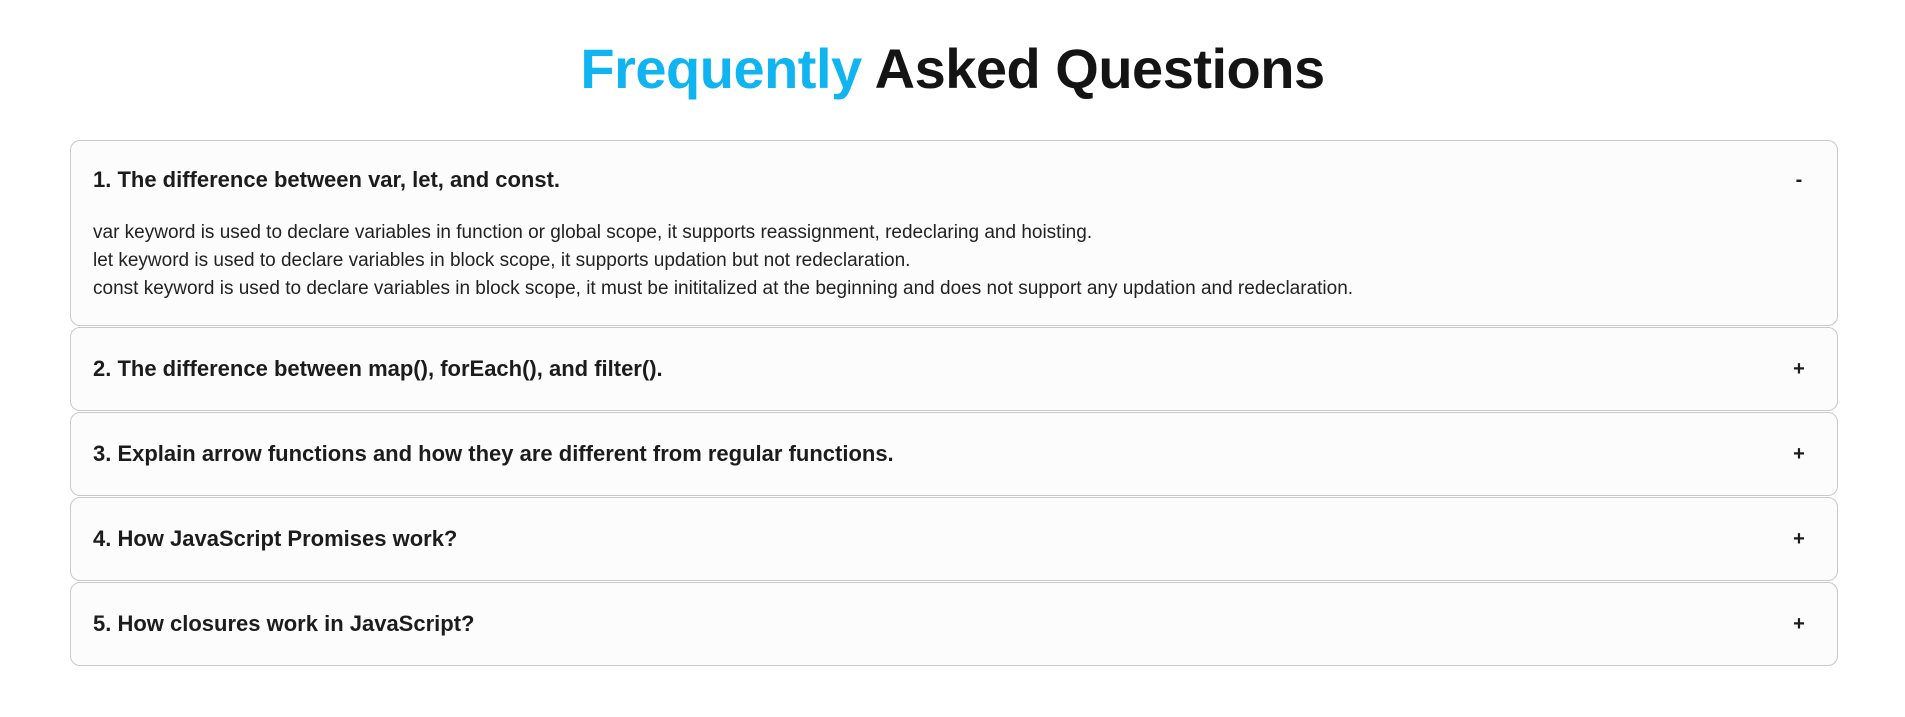 The height and width of the screenshot is (717, 1905). What do you see at coordinates (284, 623) in the screenshot?
I see `faq-question: 5. How closures work in JavaScript?` at bounding box center [284, 623].